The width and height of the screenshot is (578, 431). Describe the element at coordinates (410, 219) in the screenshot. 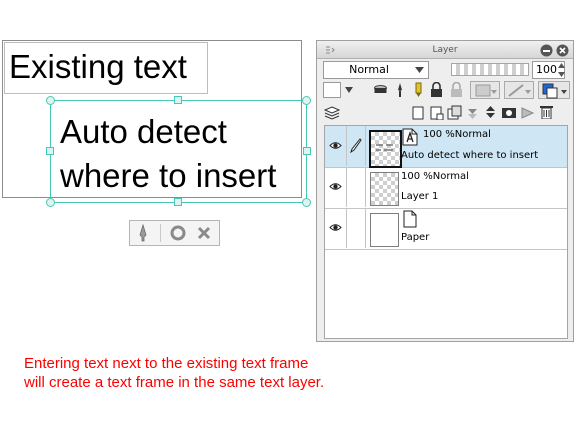

I see `paper-layer-icon` at that location.